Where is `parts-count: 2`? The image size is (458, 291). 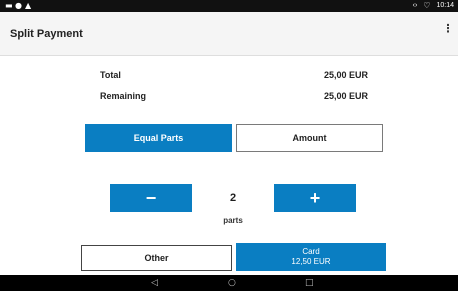
parts-count: 2 is located at coordinates (233, 198).